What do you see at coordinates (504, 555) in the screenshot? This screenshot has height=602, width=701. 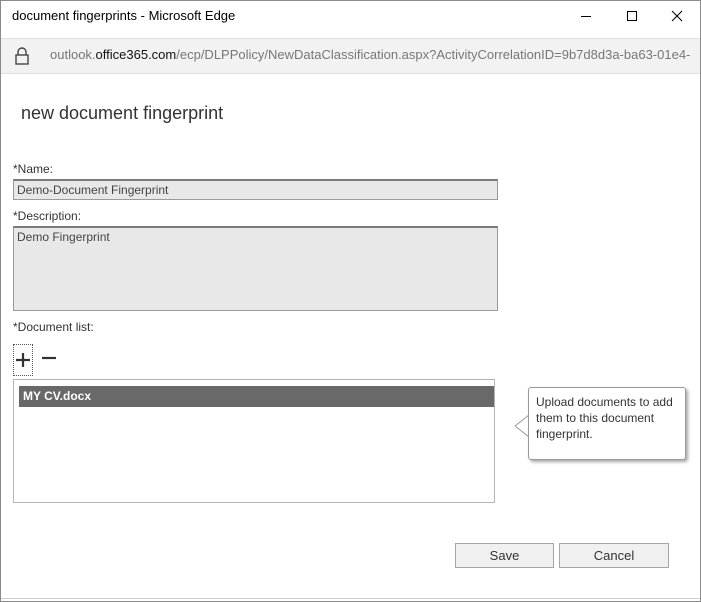 I see `save-button: Save` at bounding box center [504, 555].